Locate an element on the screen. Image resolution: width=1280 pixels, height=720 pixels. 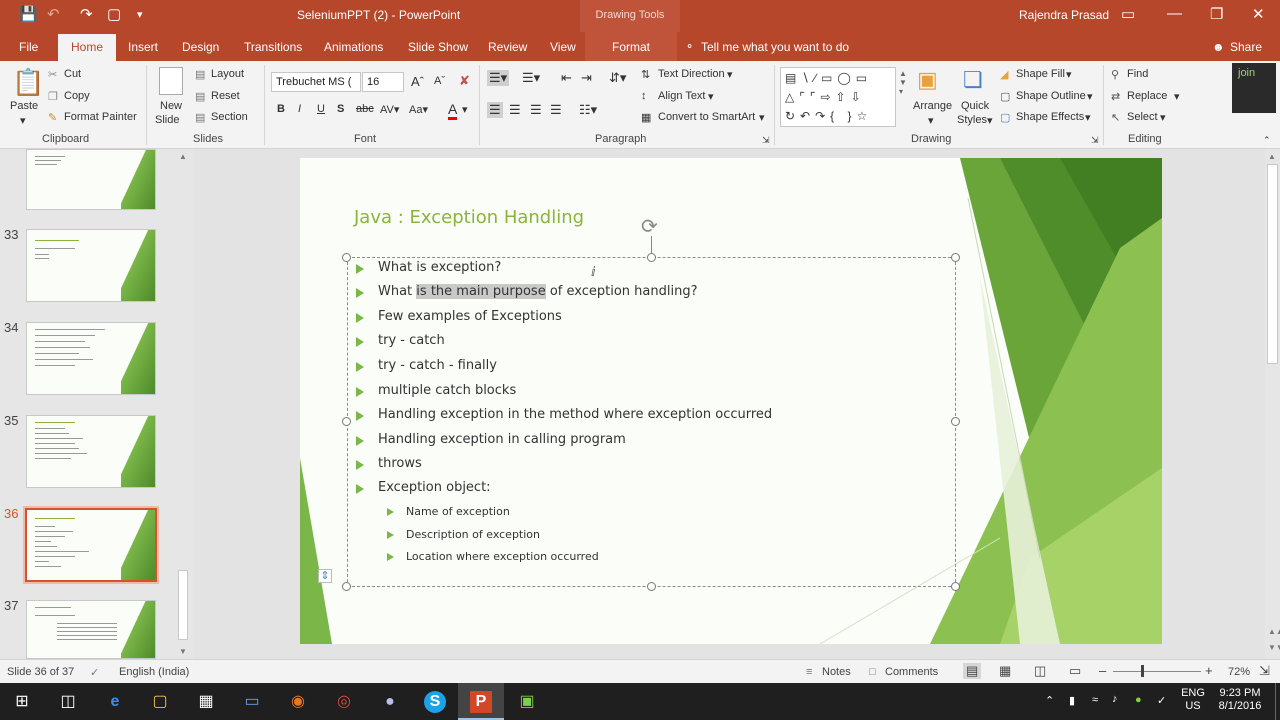
shape-outline-button: Shape Outline is located at coordinates (1051, 96).